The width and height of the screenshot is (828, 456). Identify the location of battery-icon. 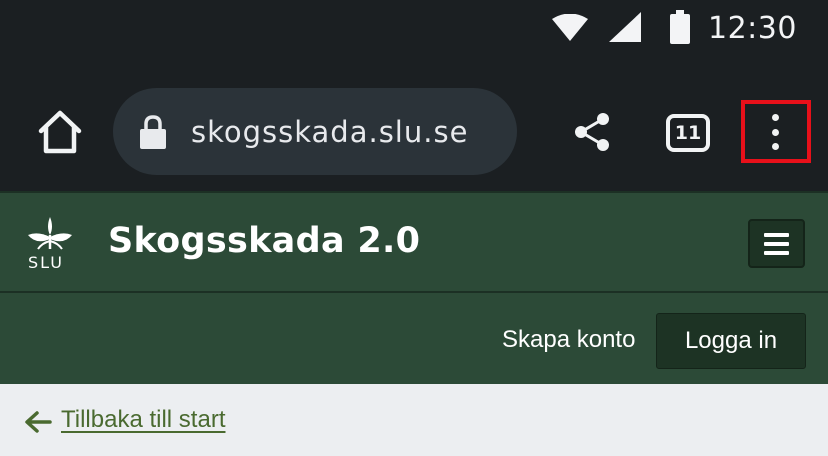
(680, 27).